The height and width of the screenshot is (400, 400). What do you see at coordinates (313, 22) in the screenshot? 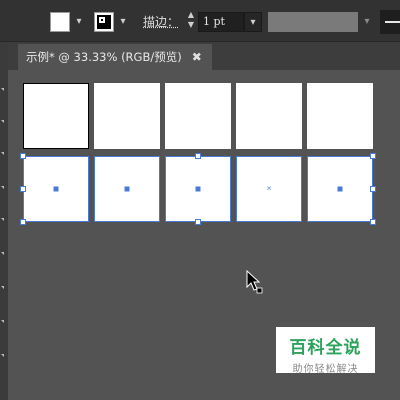
I see `variable-width-profile-field` at bounding box center [313, 22].